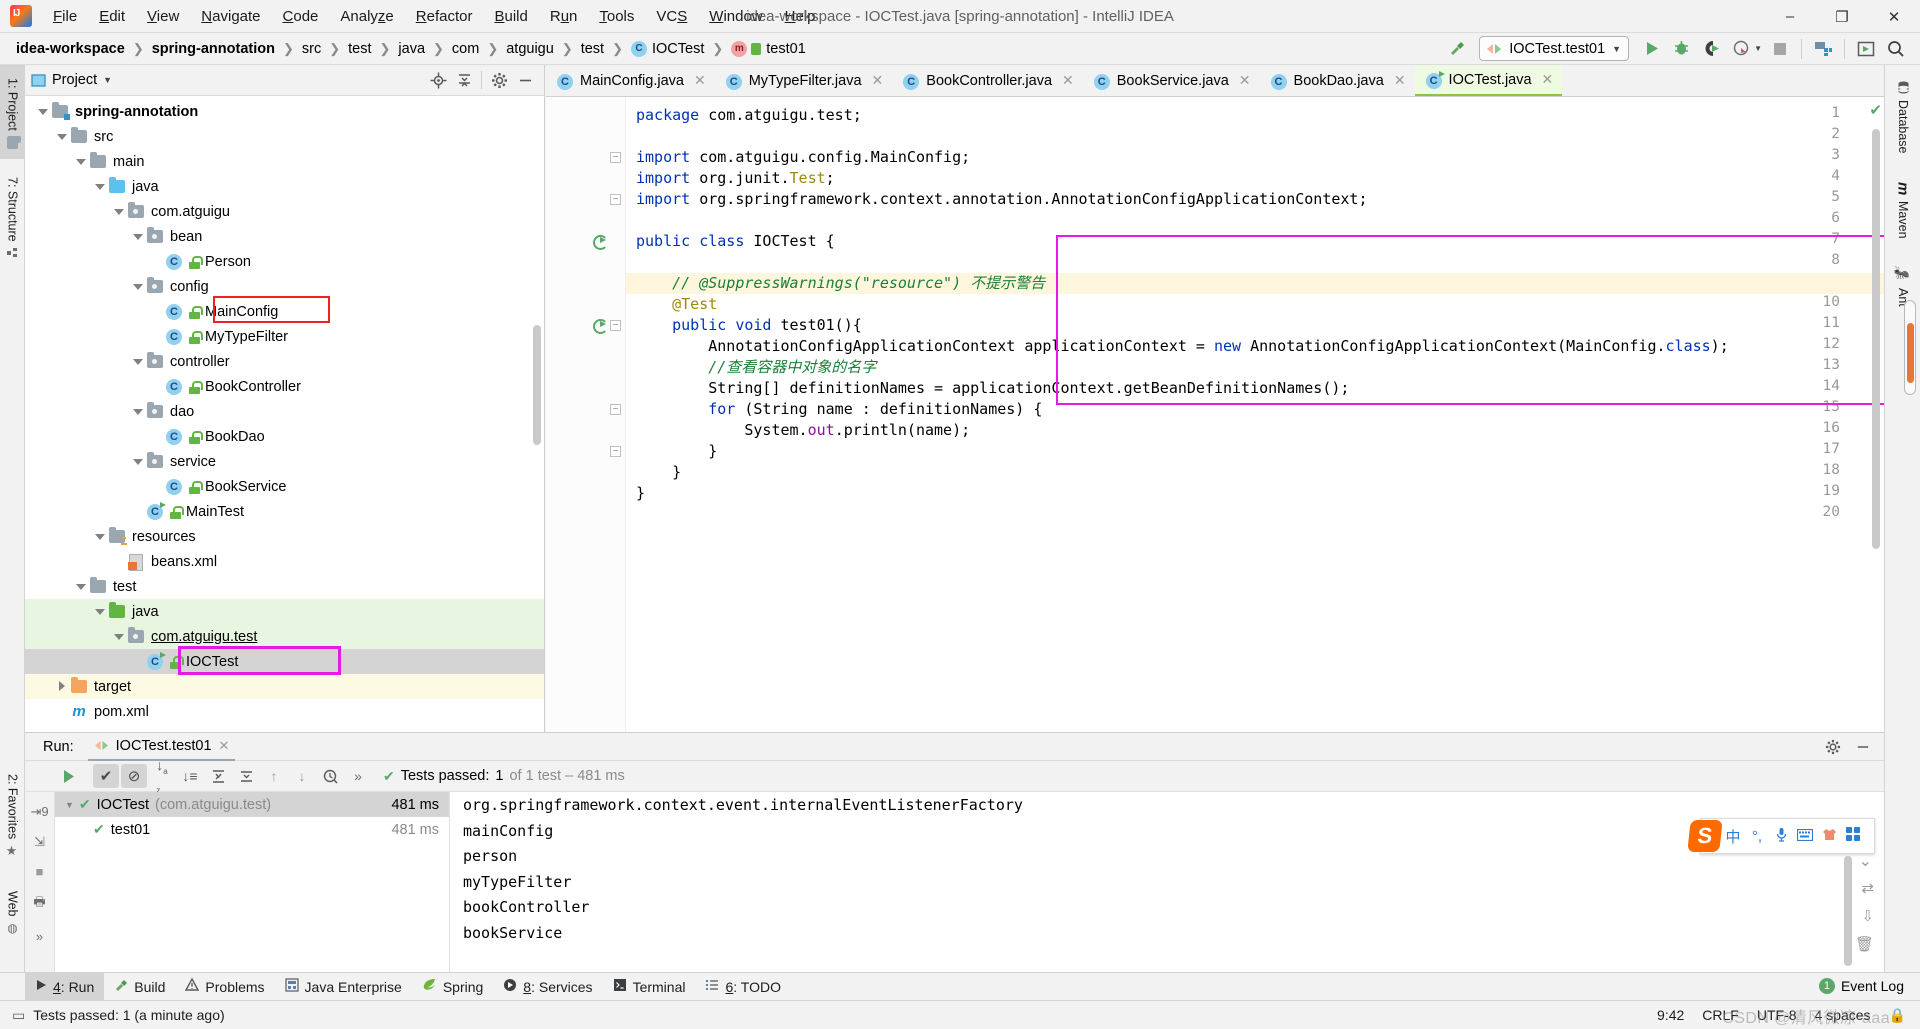 The width and height of the screenshot is (1920, 1029). I want to click on editor-tab-bookcontroller-java: C BookController.java ✕, so click(987, 80).